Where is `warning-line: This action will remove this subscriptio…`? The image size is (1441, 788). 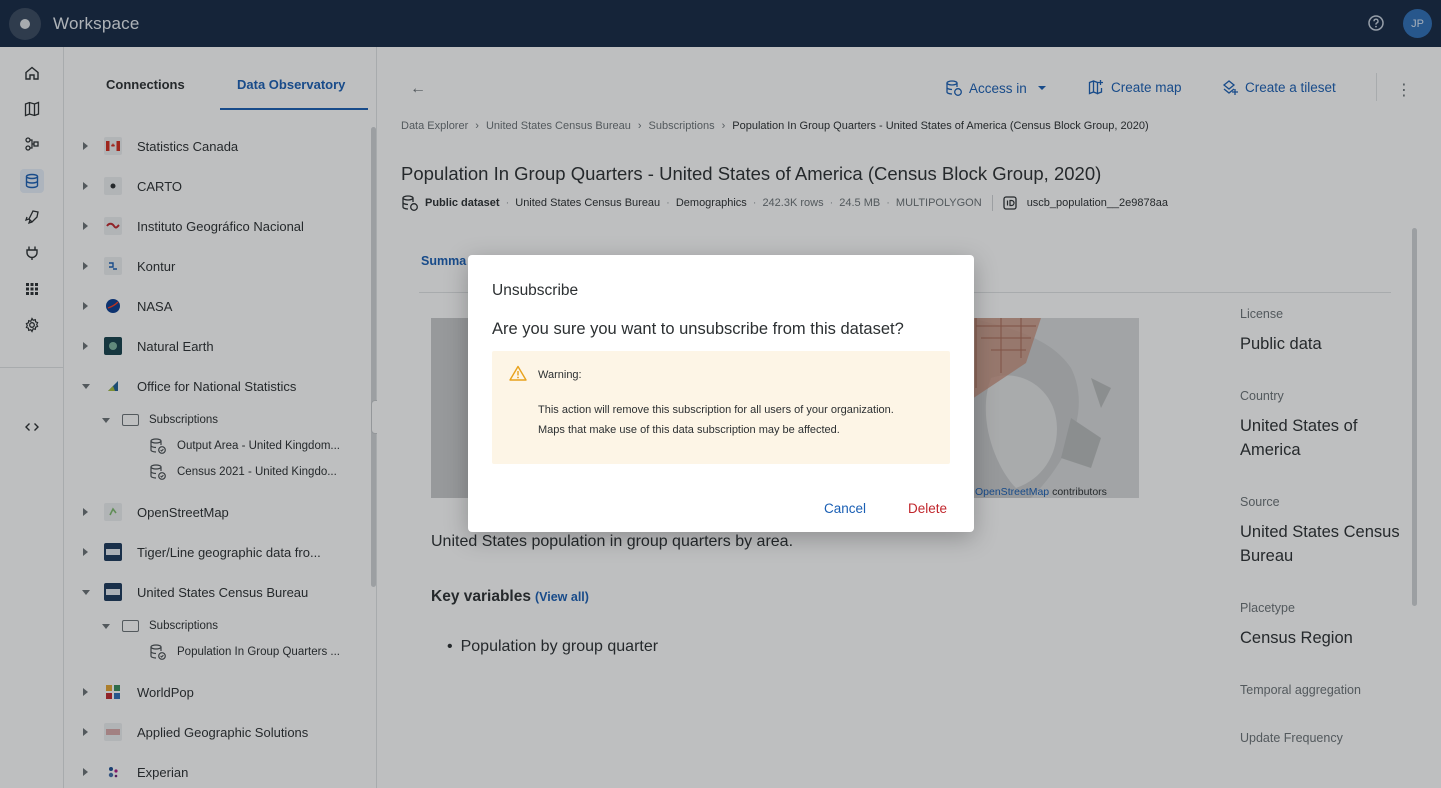
warning-line: This action will remove this subscriptio… is located at coordinates (716, 410).